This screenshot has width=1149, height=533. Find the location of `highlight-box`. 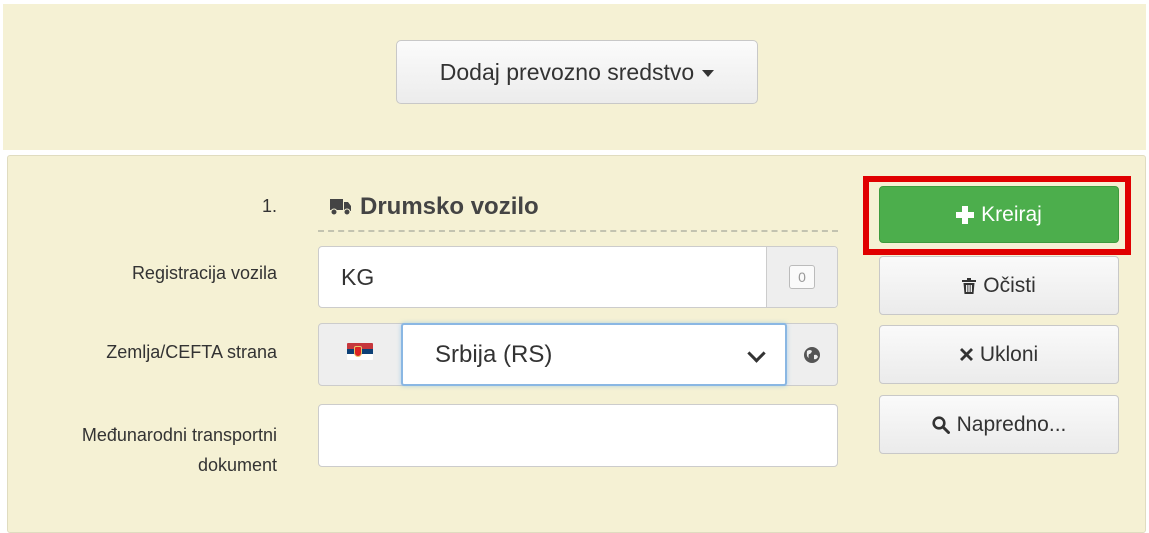

highlight-box is located at coordinates (997, 215).